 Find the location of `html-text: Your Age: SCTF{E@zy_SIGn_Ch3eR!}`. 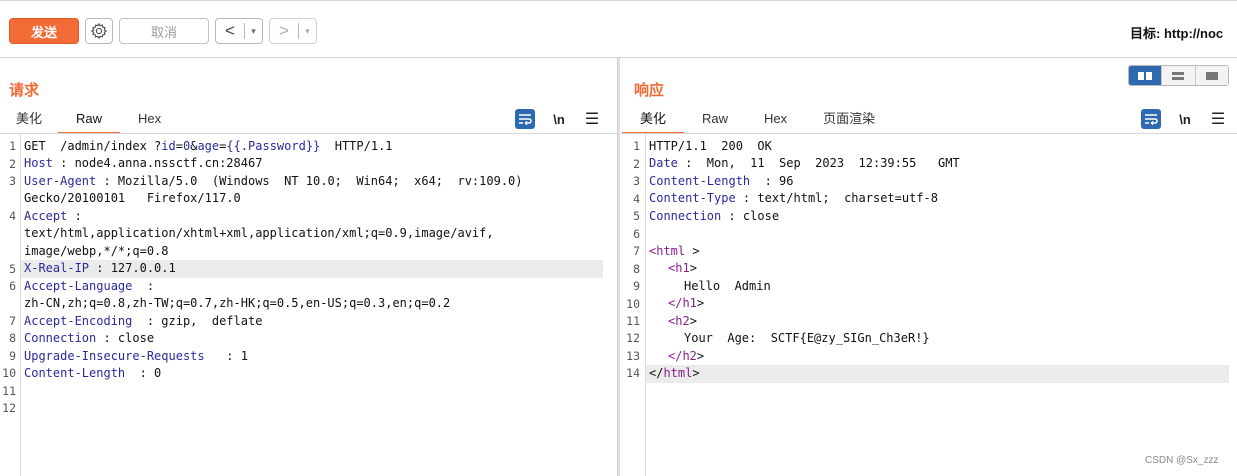

html-text: Your Age: SCTF{E@zy_SIGn_Ch3eR!} is located at coordinates (807, 338).